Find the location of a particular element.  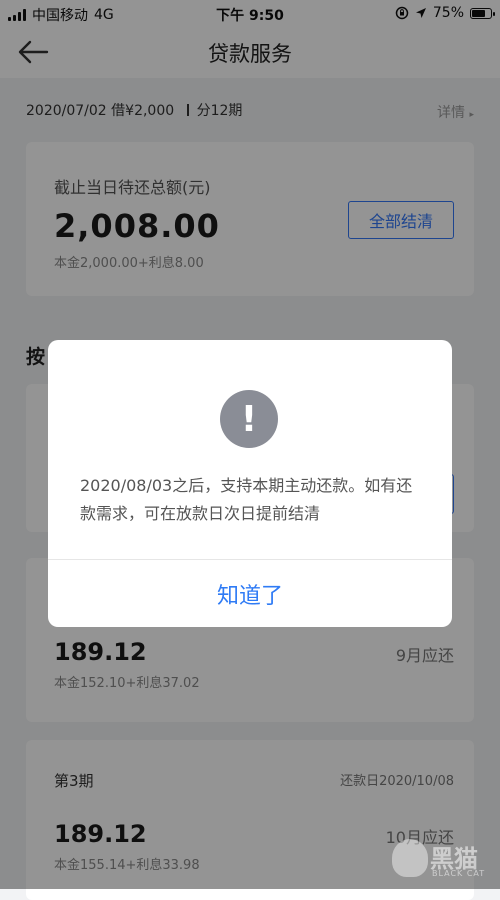

got-it-button: 知道了 is located at coordinates (250, 593).